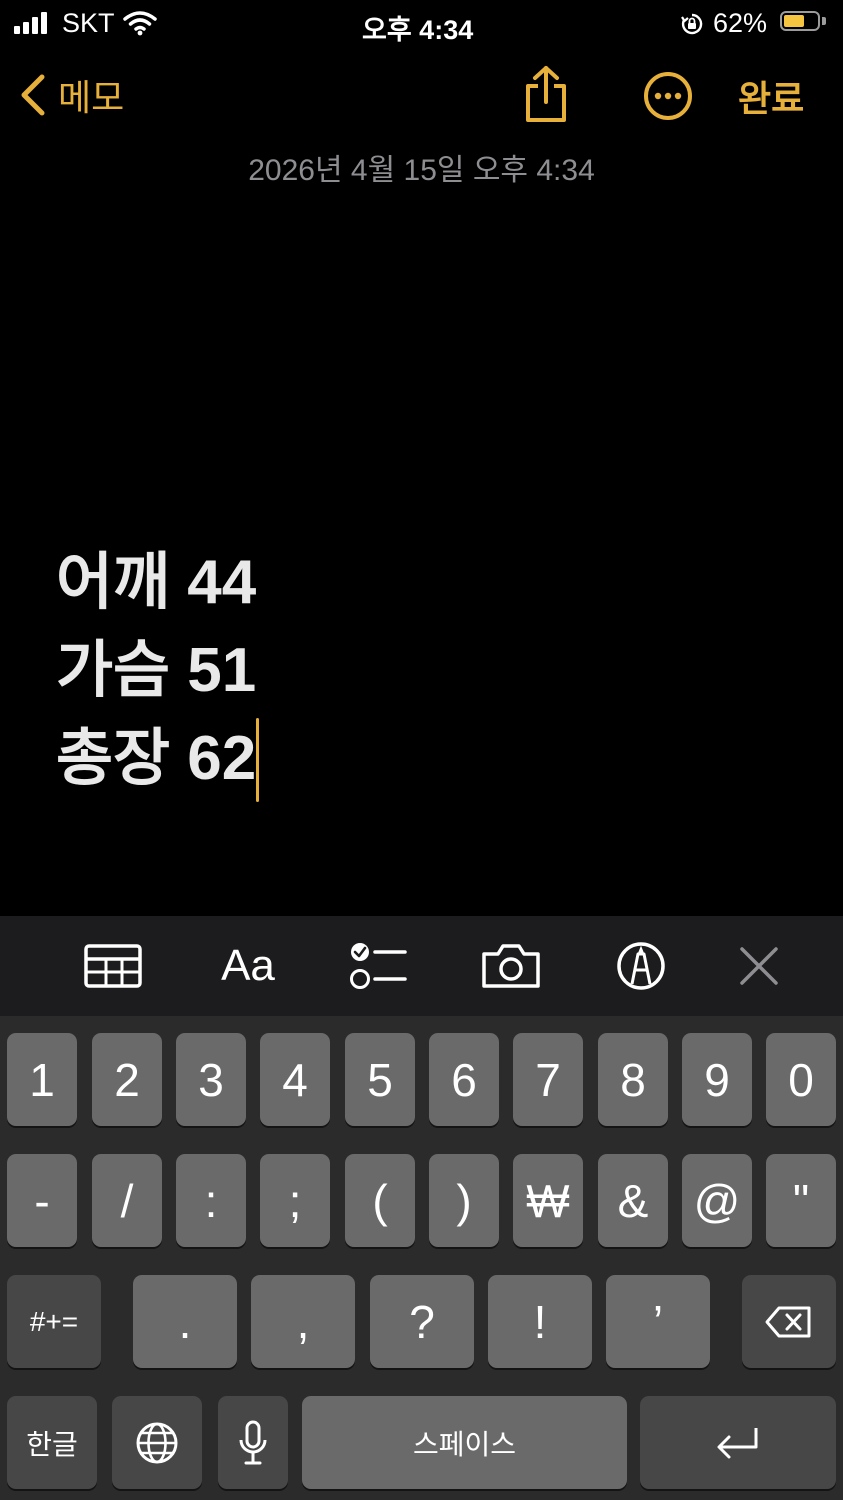 The image size is (843, 1500). What do you see at coordinates (801, 1200) in the screenshot?
I see `key-quote: "` at bounding box center [801, 1200].